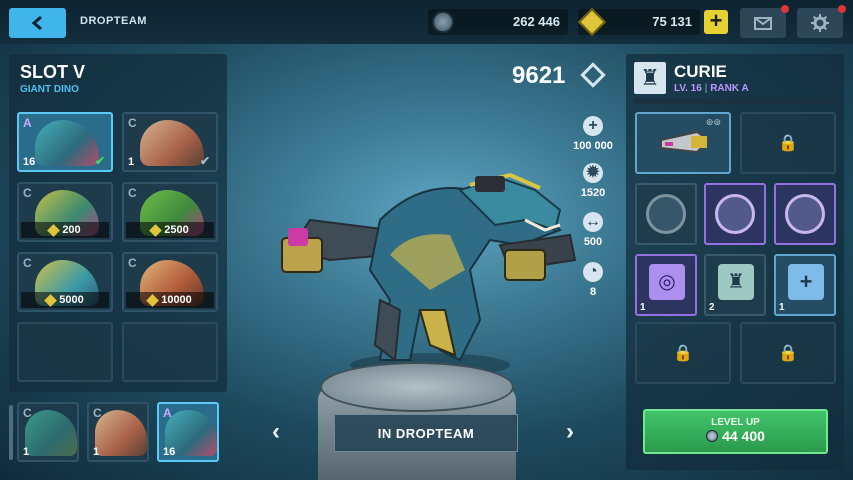 The width and height of the screenshot is (853, 480). What do you see at coordinates (536, 21) in the screenshot?
I see `coins-value: 262 446` at bounding box center [536, 21].